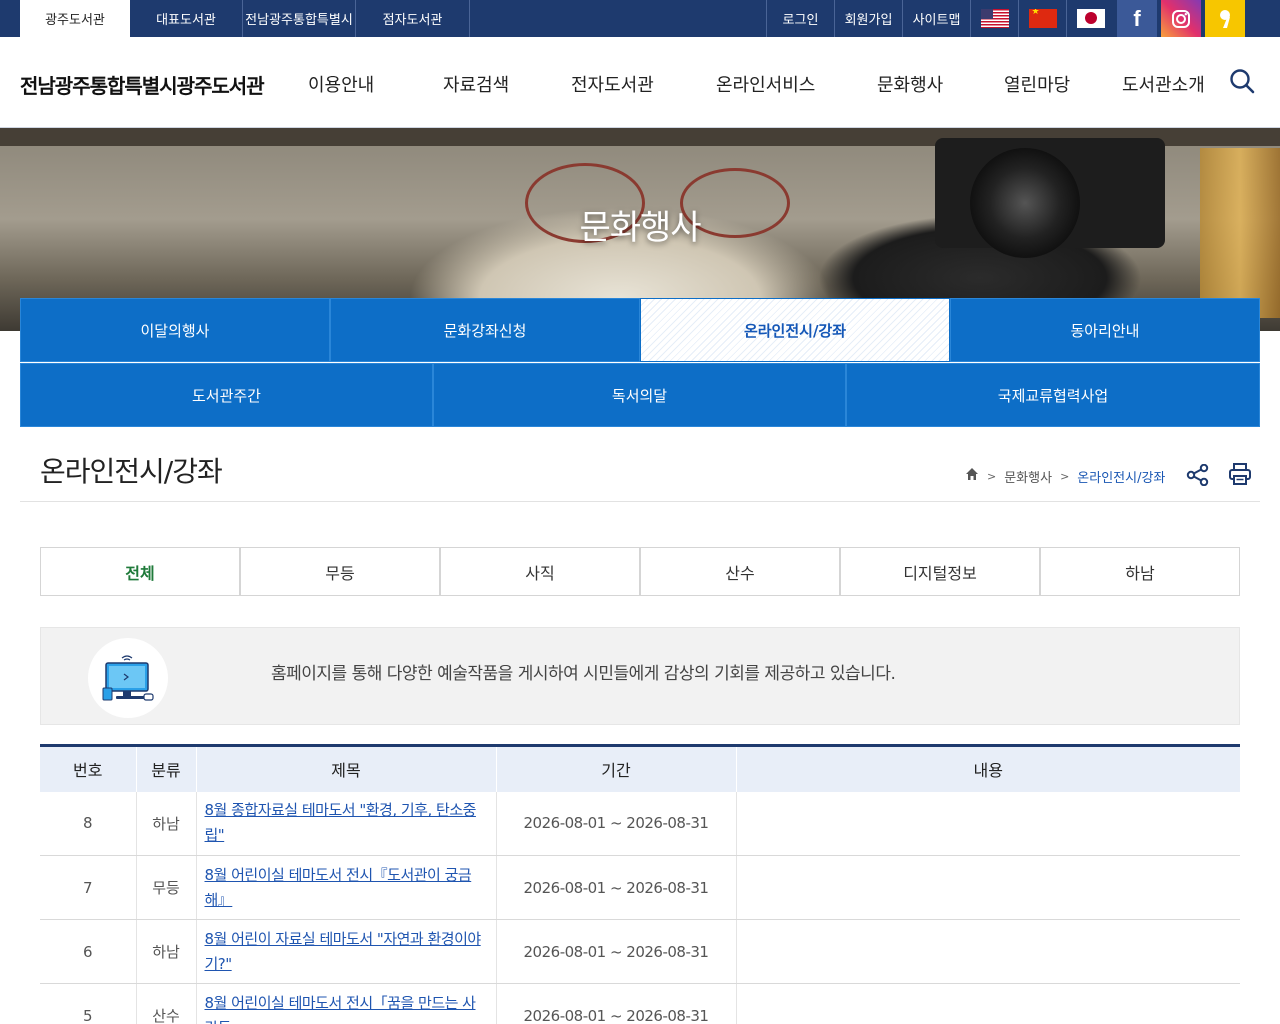 This screenshot has width=1280, height=1024. Describe the element at coordinates (1181, 18) in the screenshot. I see `instagram-icon` at that location.